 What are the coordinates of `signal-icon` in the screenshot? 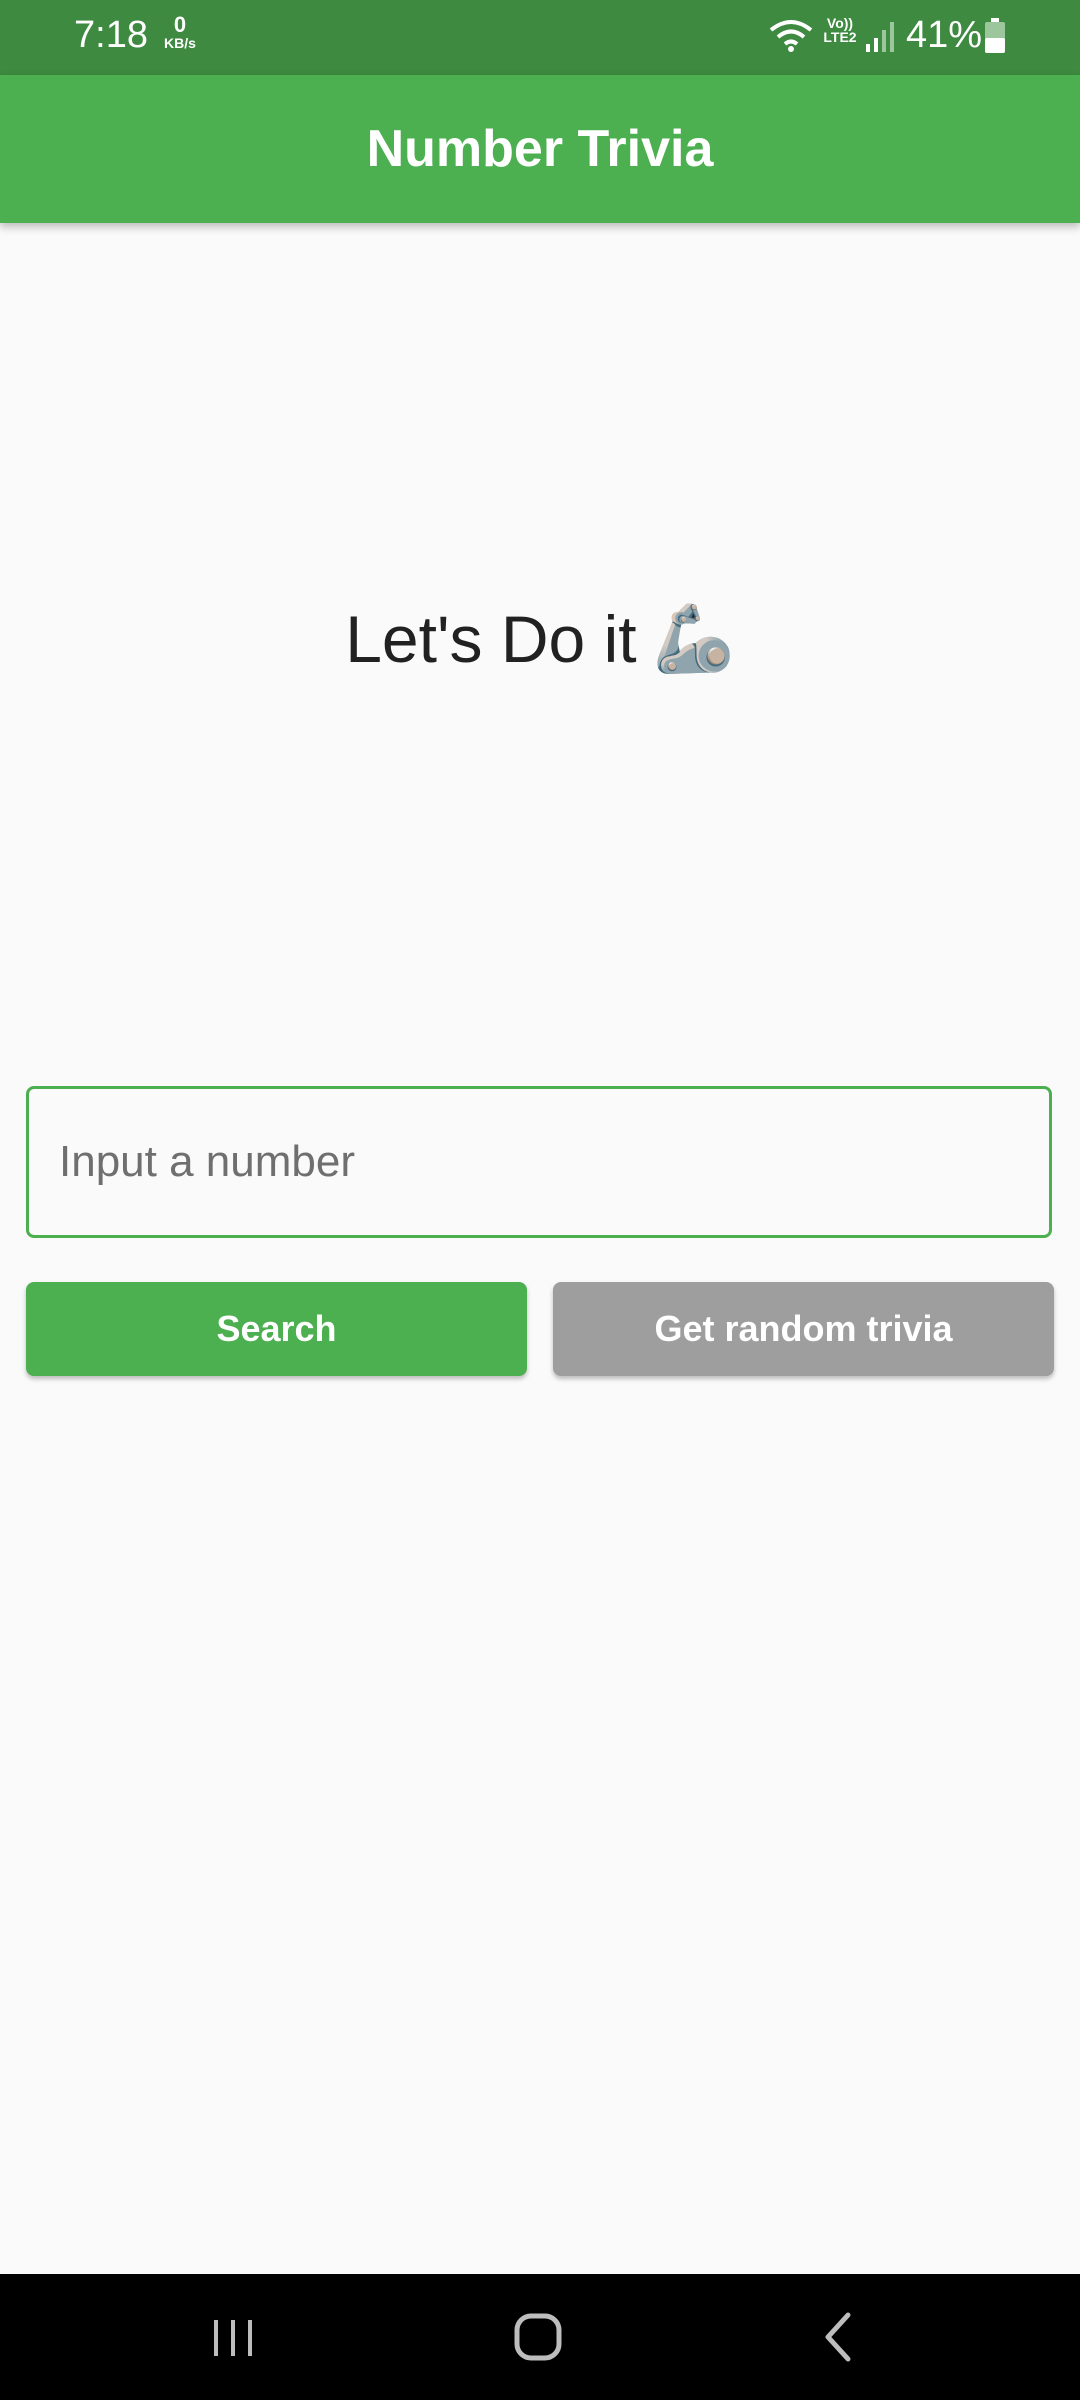 It's located at (880, 38).